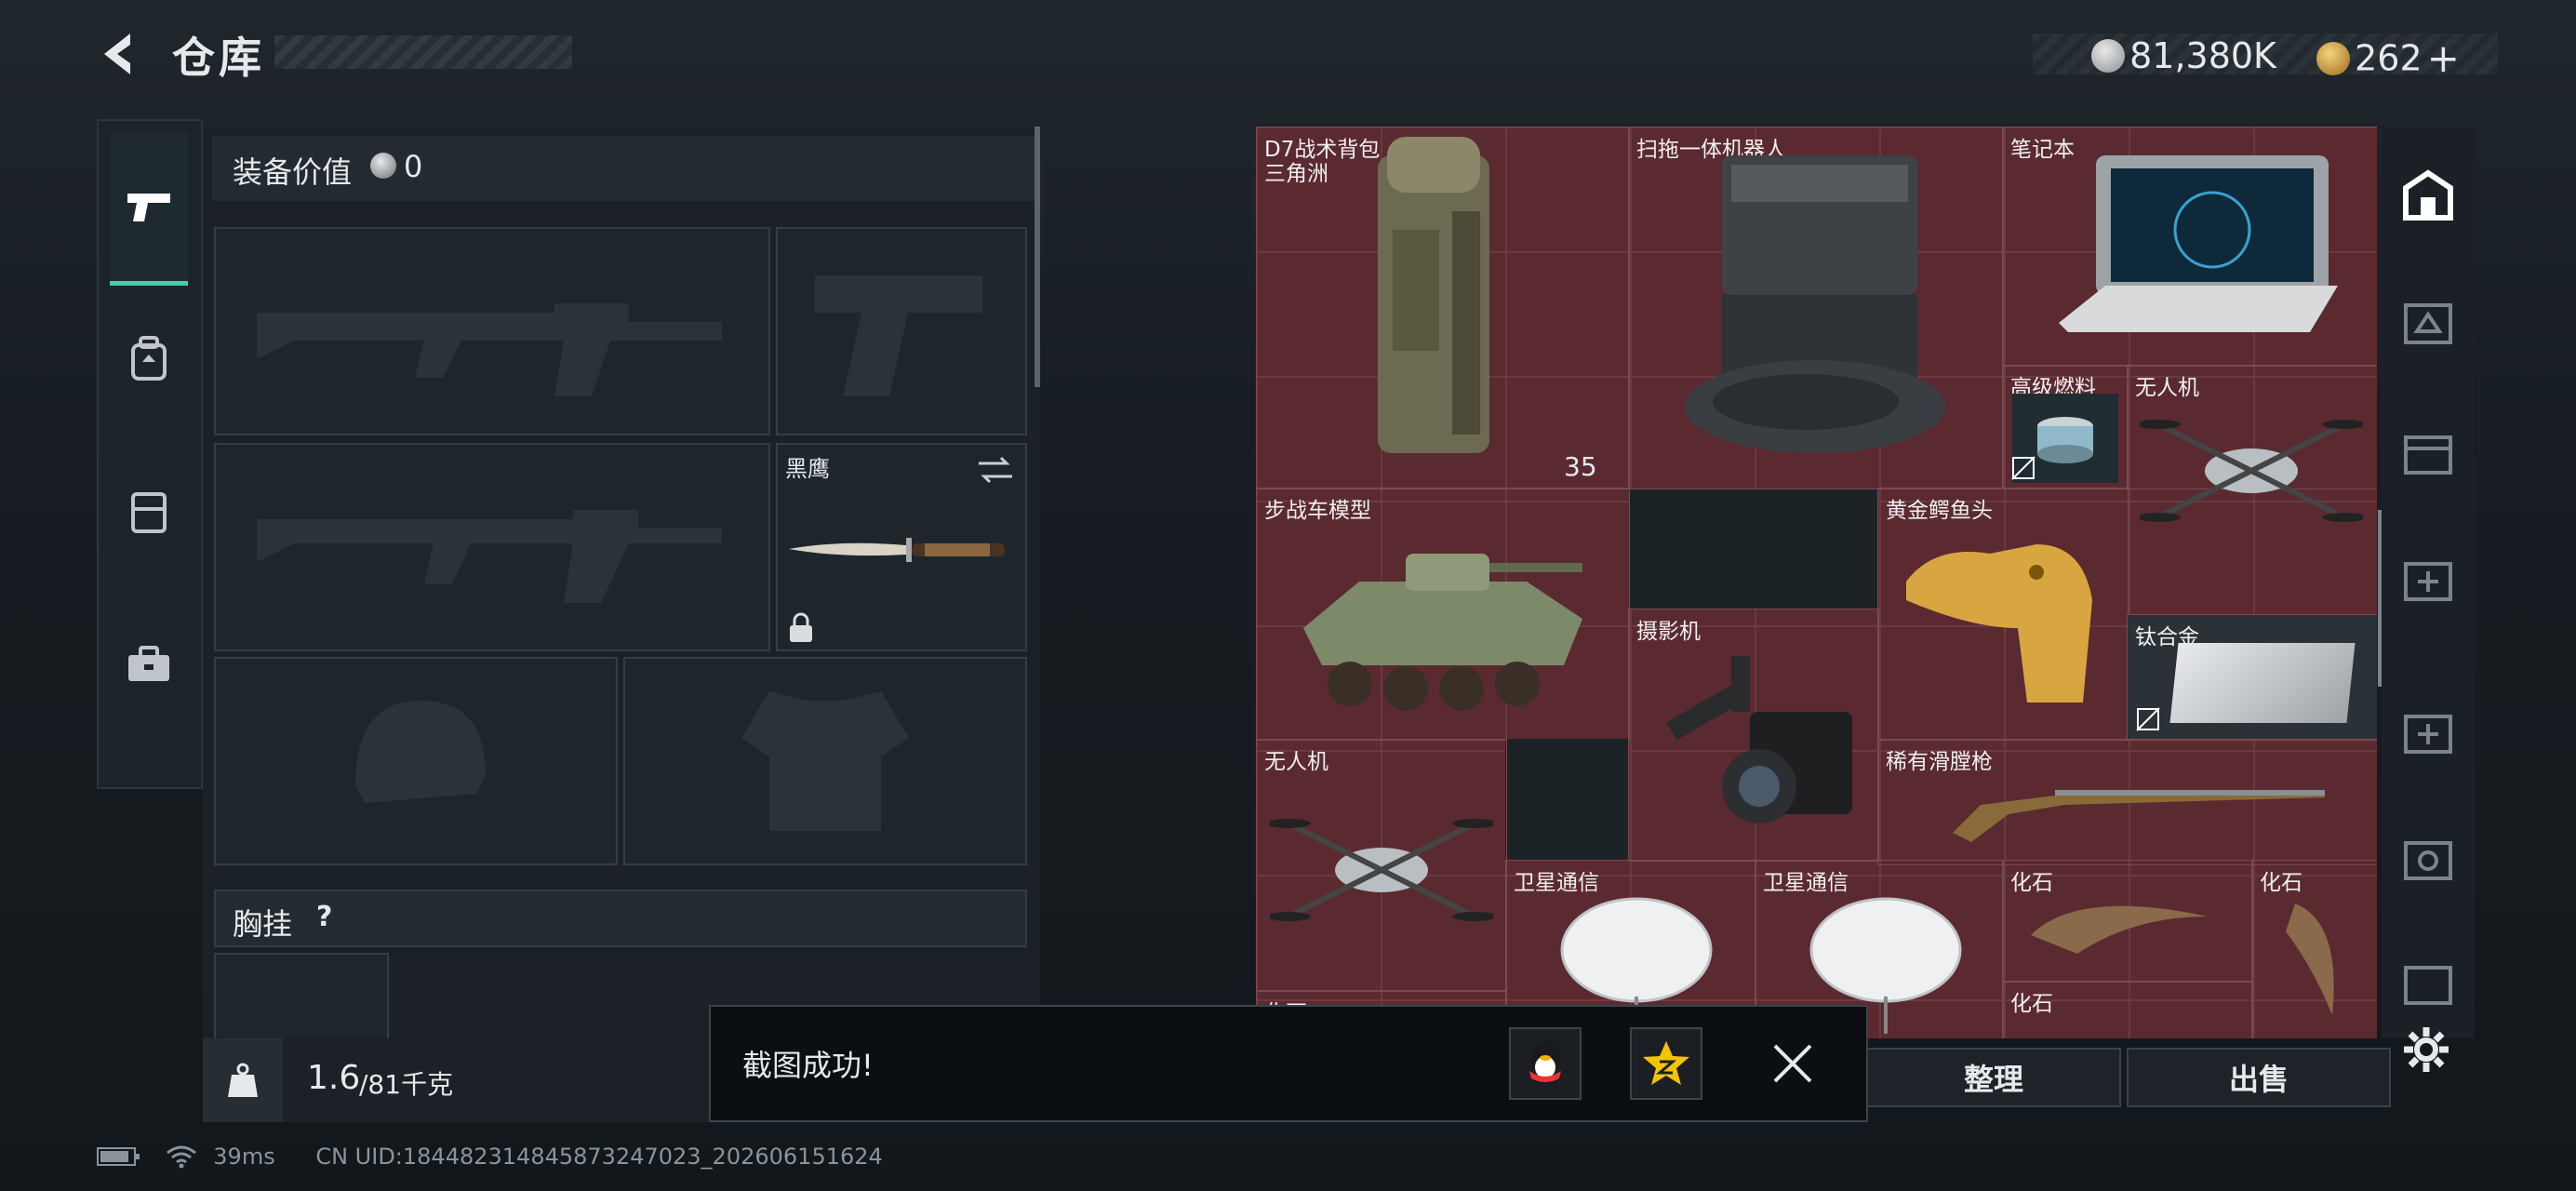 The width and height of the screenshot is (2576, 1191). Describe the element at coordinates (626, 168) in the screenshot. I see `equipment-value-bar: 装备价值 0` at that location.